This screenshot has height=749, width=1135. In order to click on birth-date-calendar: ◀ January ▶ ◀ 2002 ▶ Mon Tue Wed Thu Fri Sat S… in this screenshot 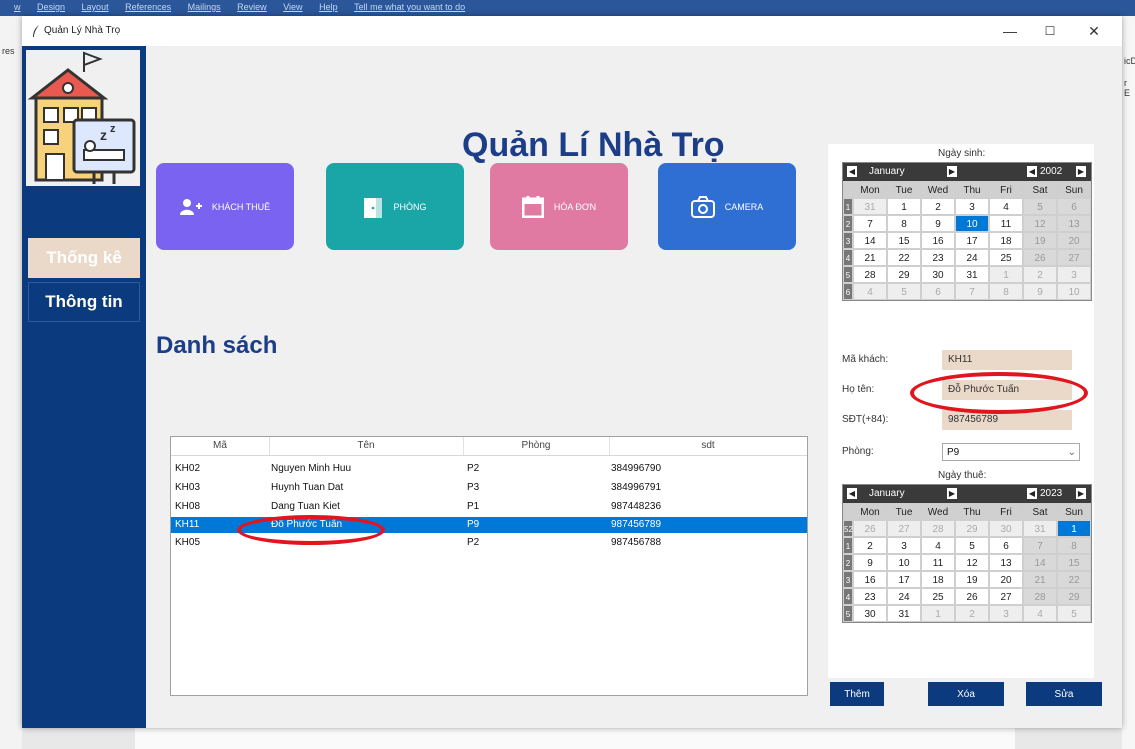, I will do `click(967, 231)`.